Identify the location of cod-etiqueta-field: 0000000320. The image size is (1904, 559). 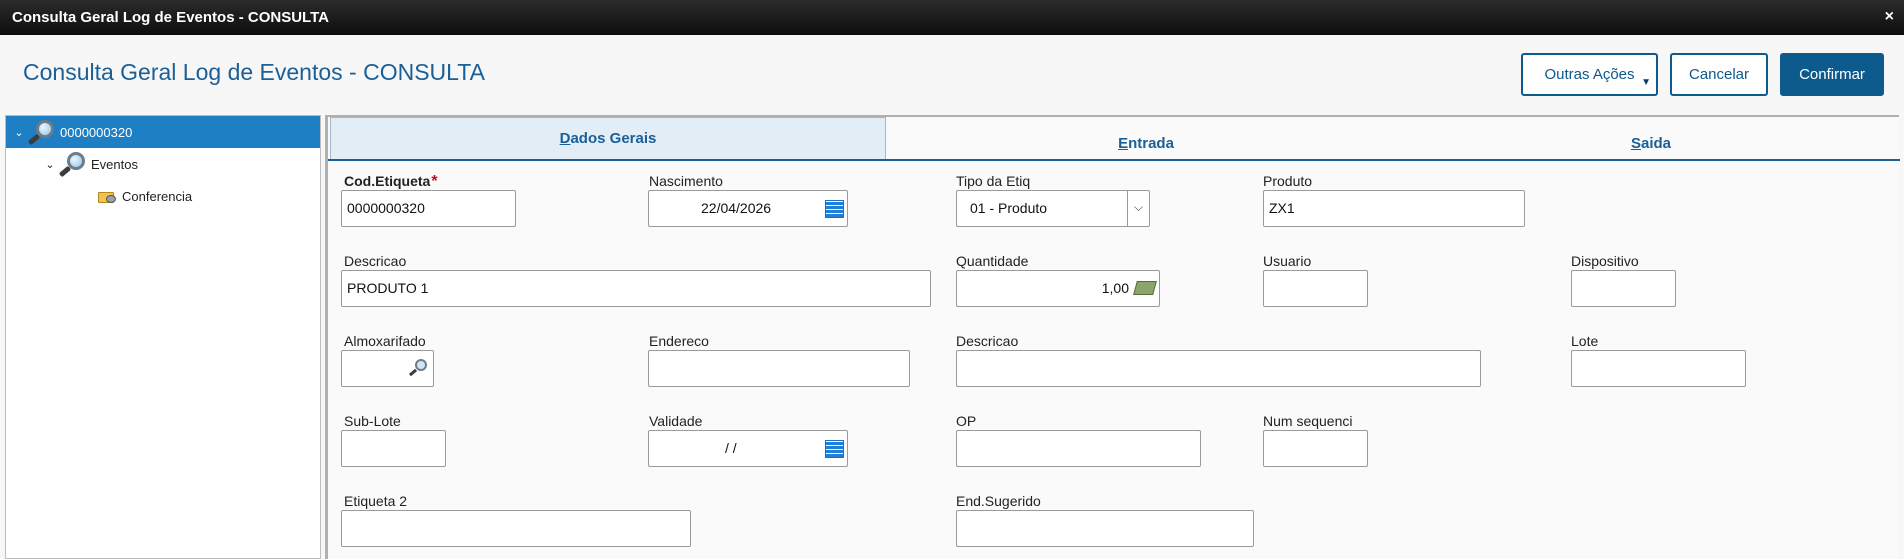
(428, 208).